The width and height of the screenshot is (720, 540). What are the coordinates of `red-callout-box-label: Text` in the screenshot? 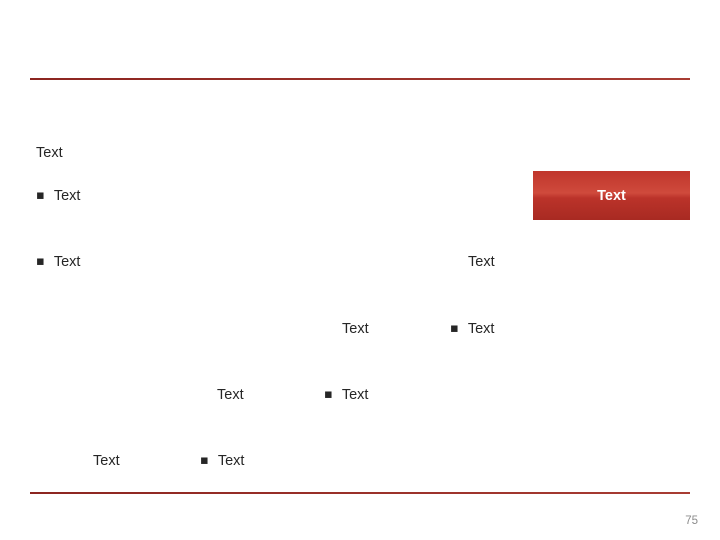 It's located at (611, 195).